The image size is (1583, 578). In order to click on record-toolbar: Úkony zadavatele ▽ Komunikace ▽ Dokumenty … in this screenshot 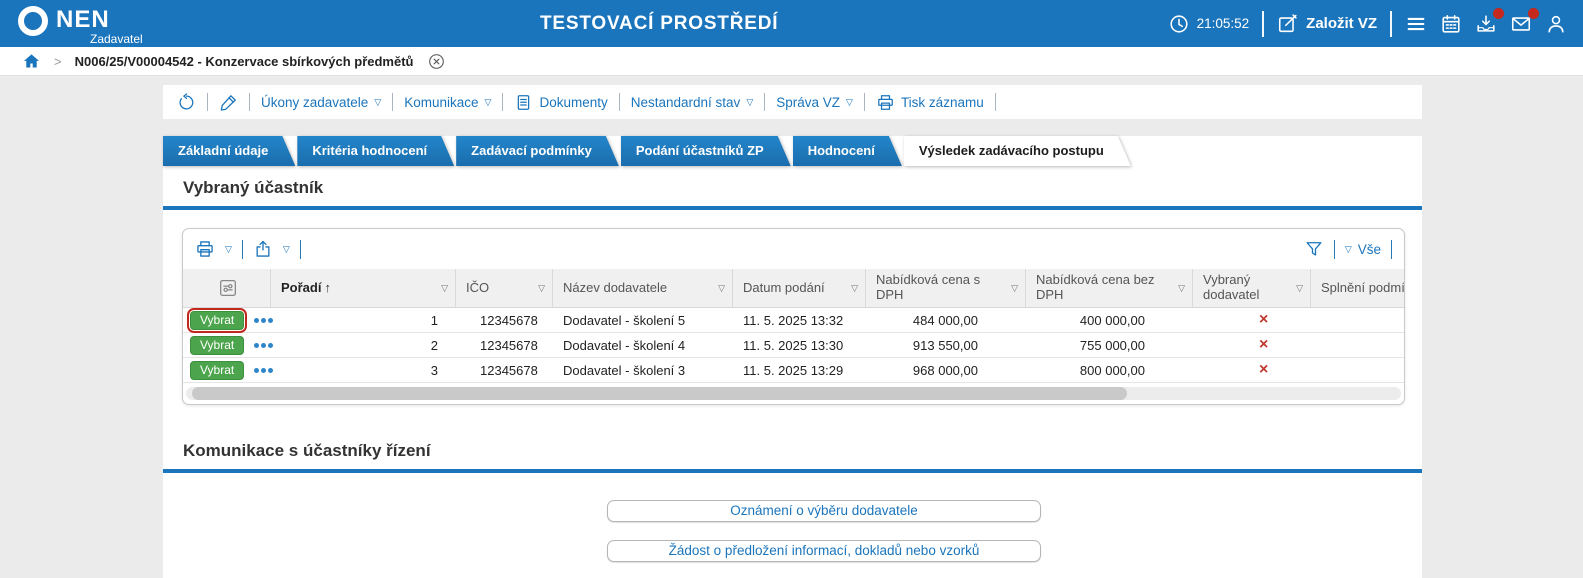, I will do `click(792, 102)`.